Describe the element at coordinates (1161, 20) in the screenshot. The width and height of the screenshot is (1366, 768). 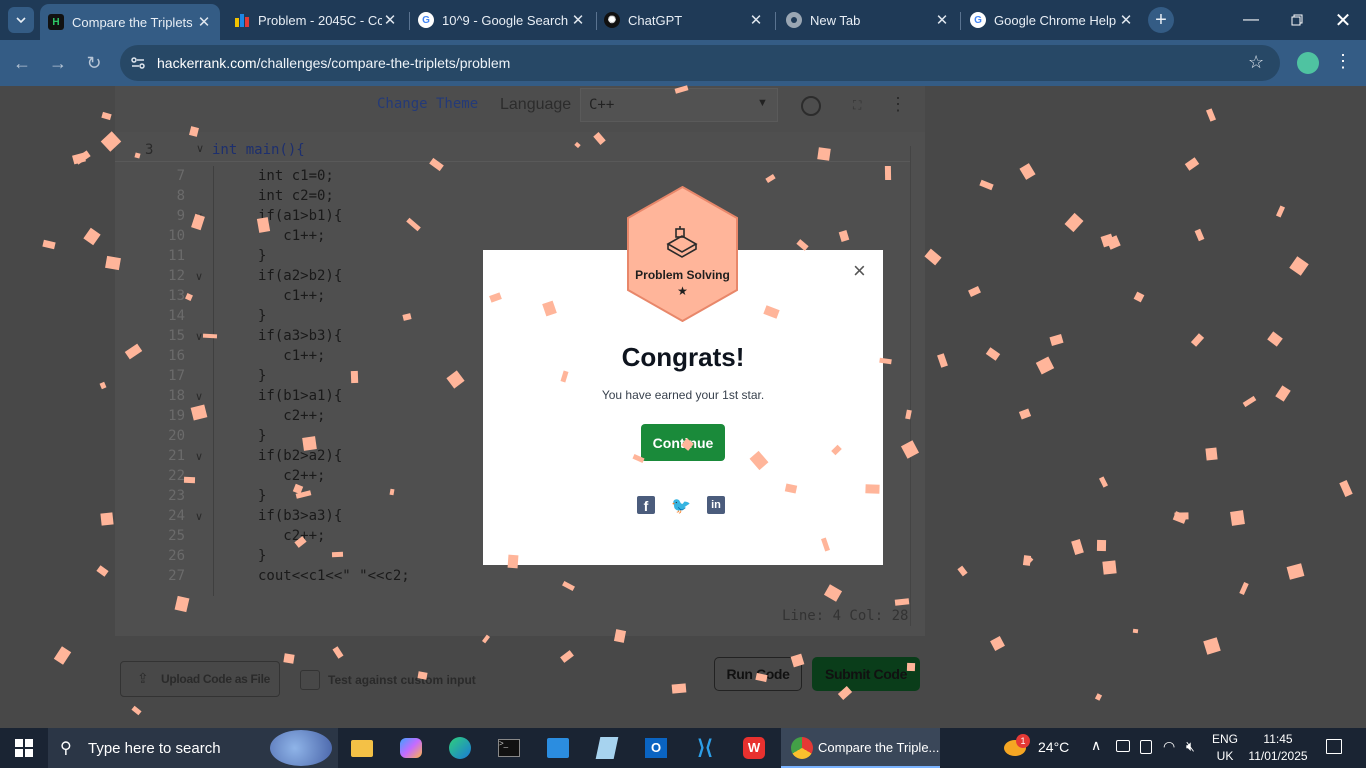
I see `new-tab-button: +` at that location.